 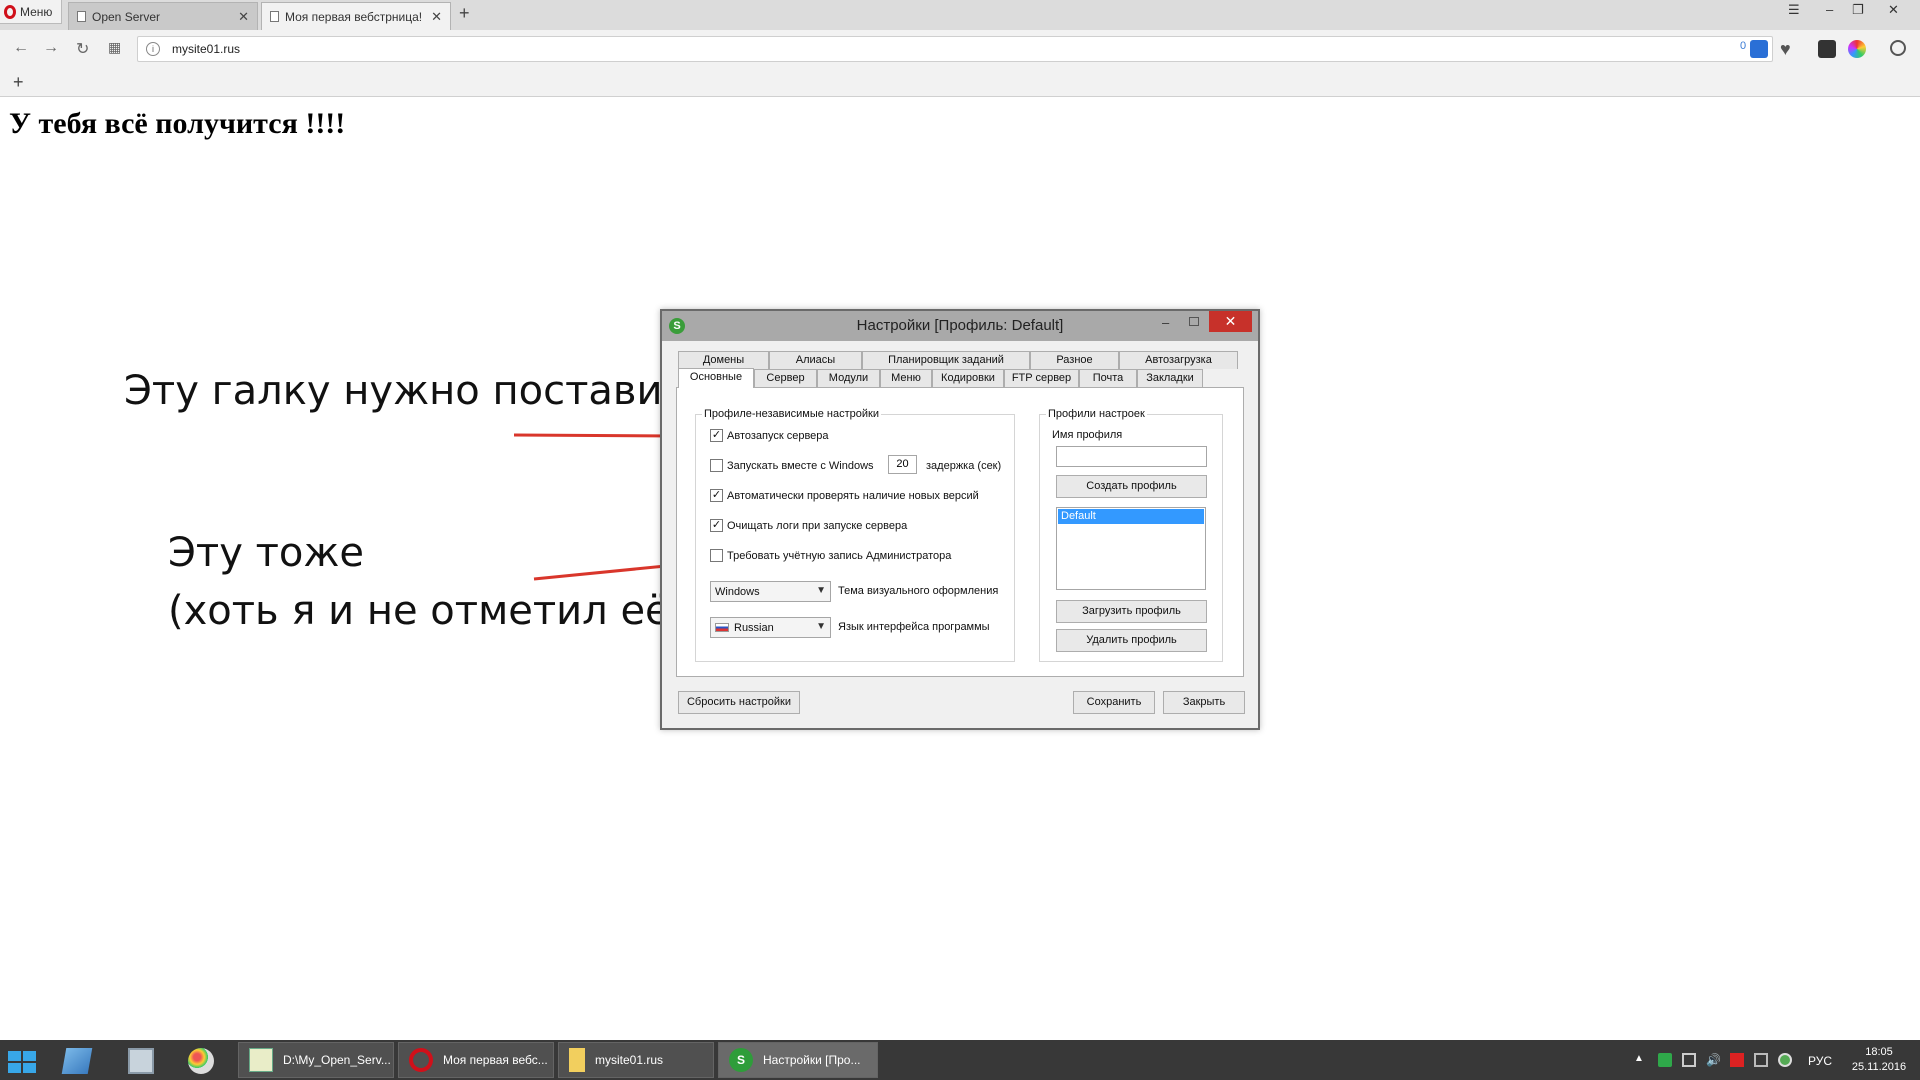 What do you see at coordinates (770, 591) in the screenshot?
I see `theme-select: Windows ▼` at bounding box center [770, 591].